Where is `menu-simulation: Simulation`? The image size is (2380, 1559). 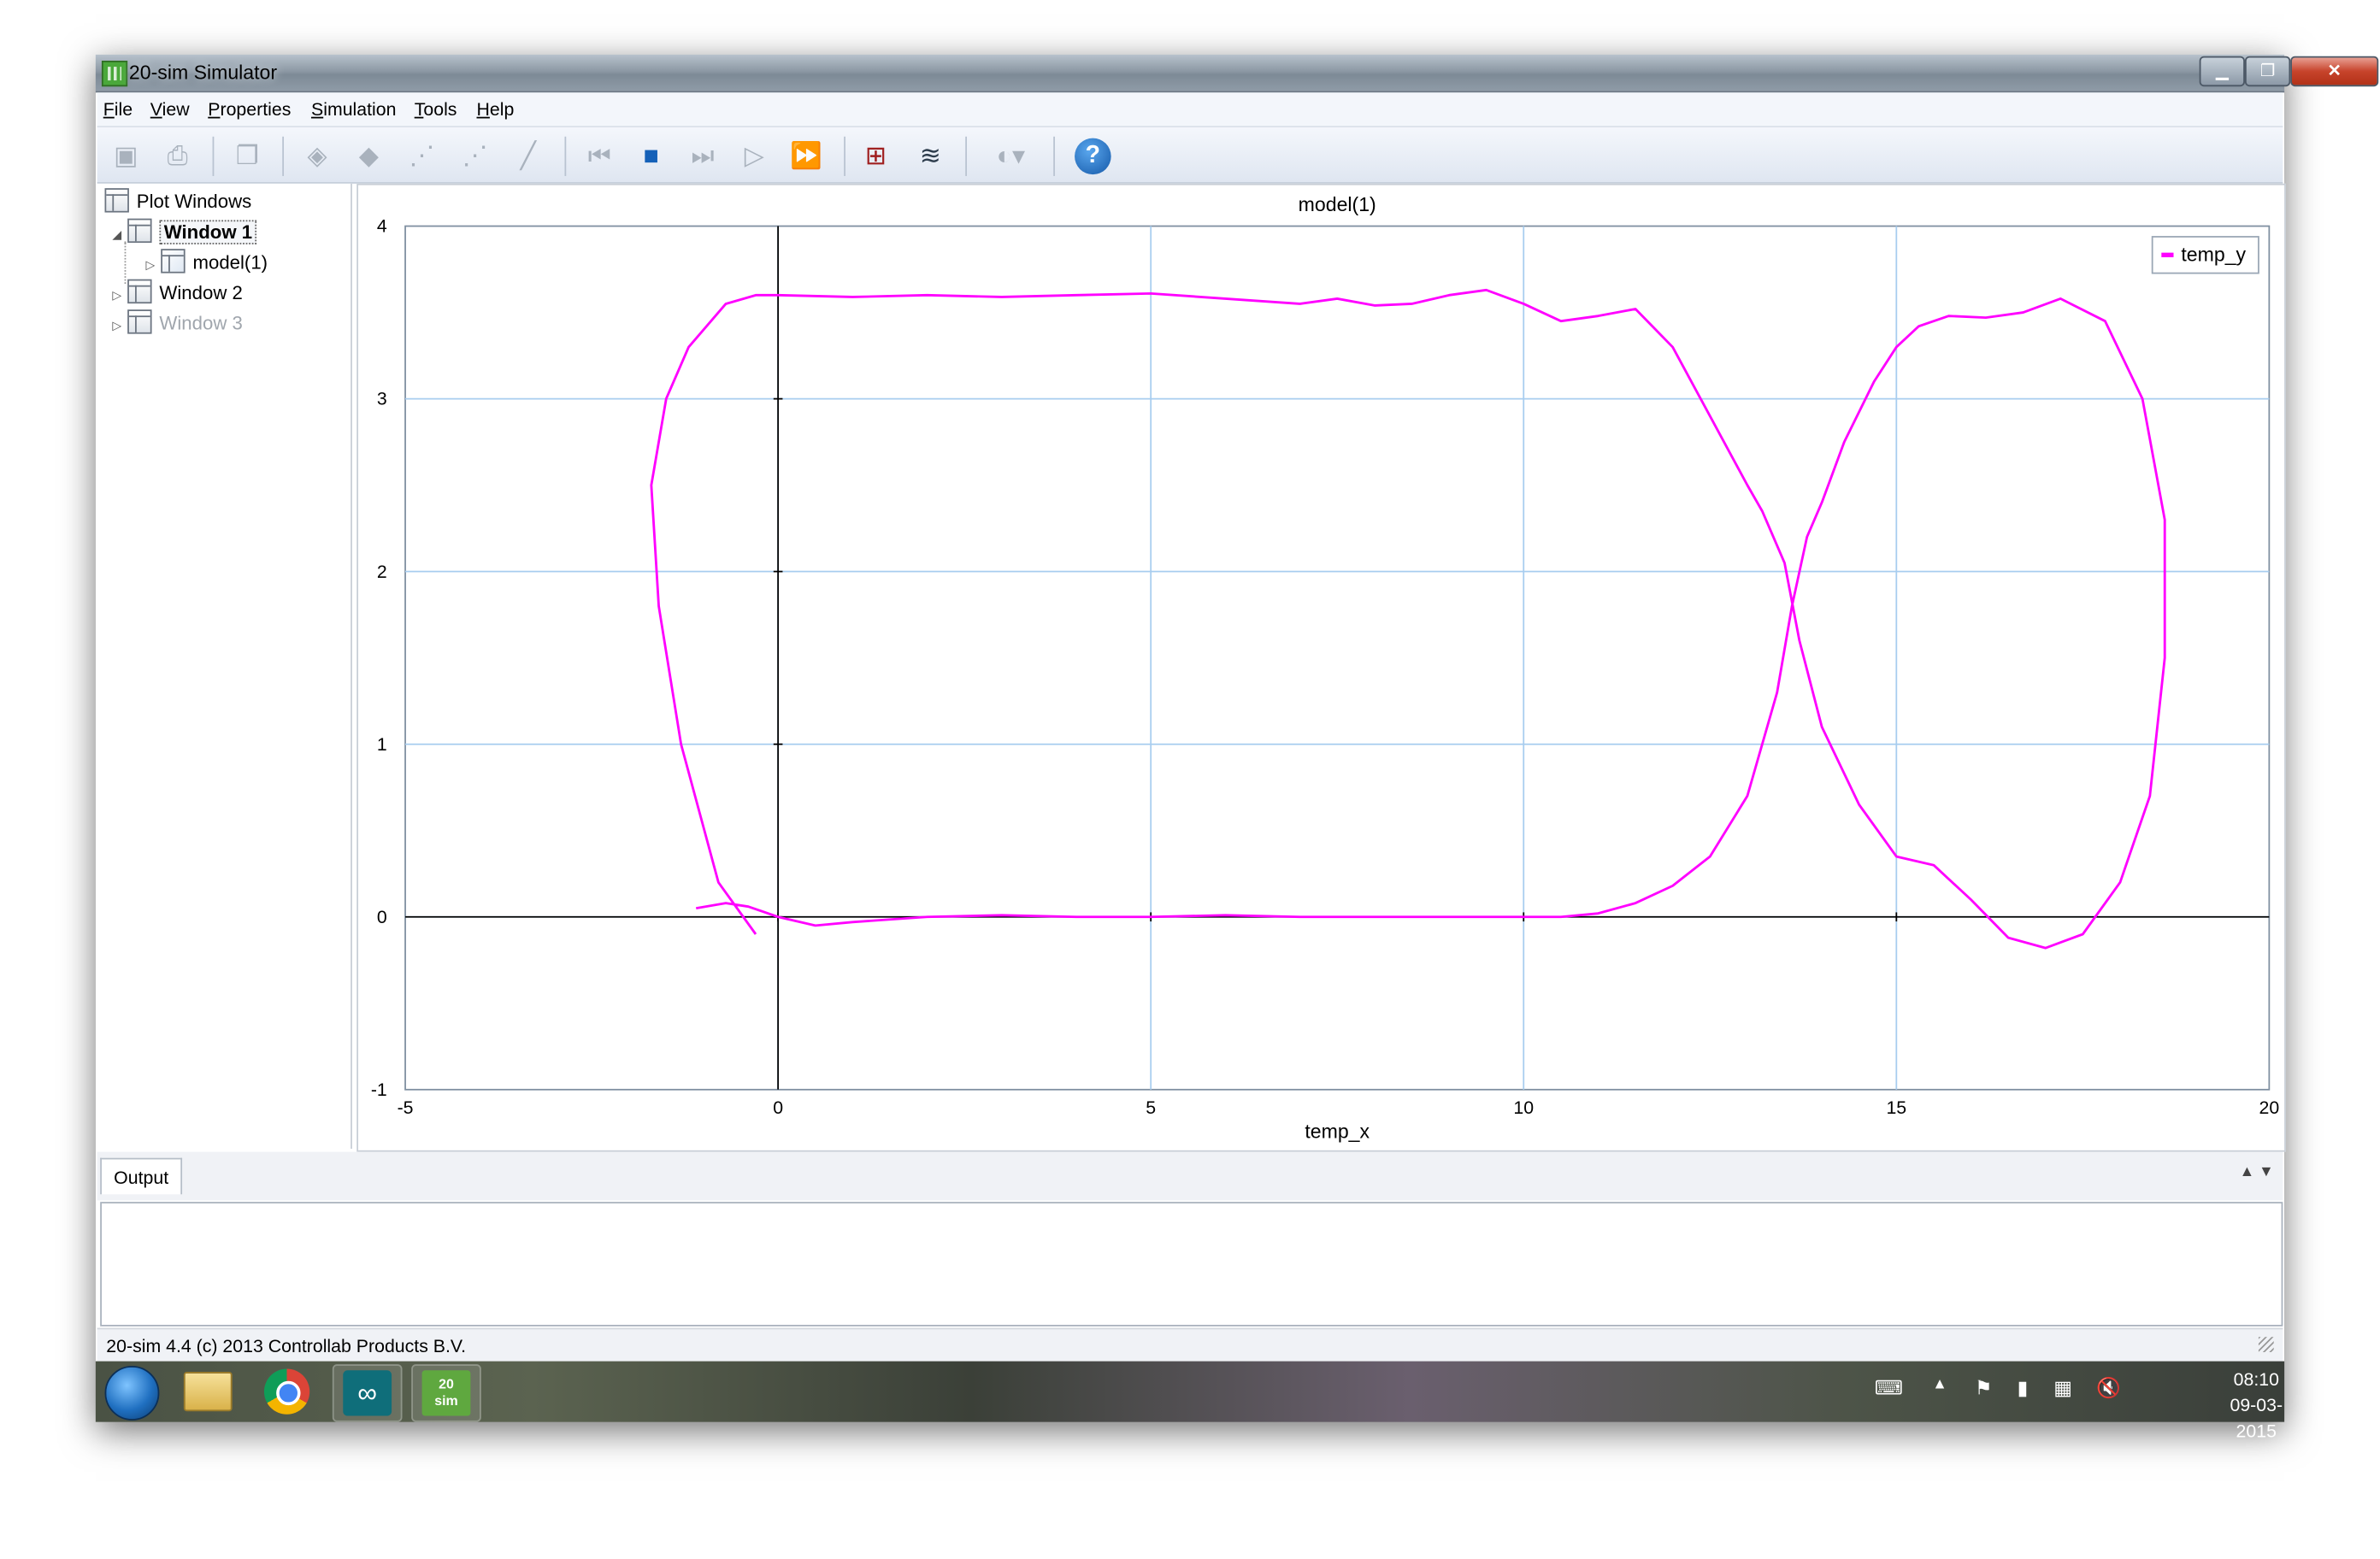
menu-simulation: Simulation is located at coordinates (354, 109).